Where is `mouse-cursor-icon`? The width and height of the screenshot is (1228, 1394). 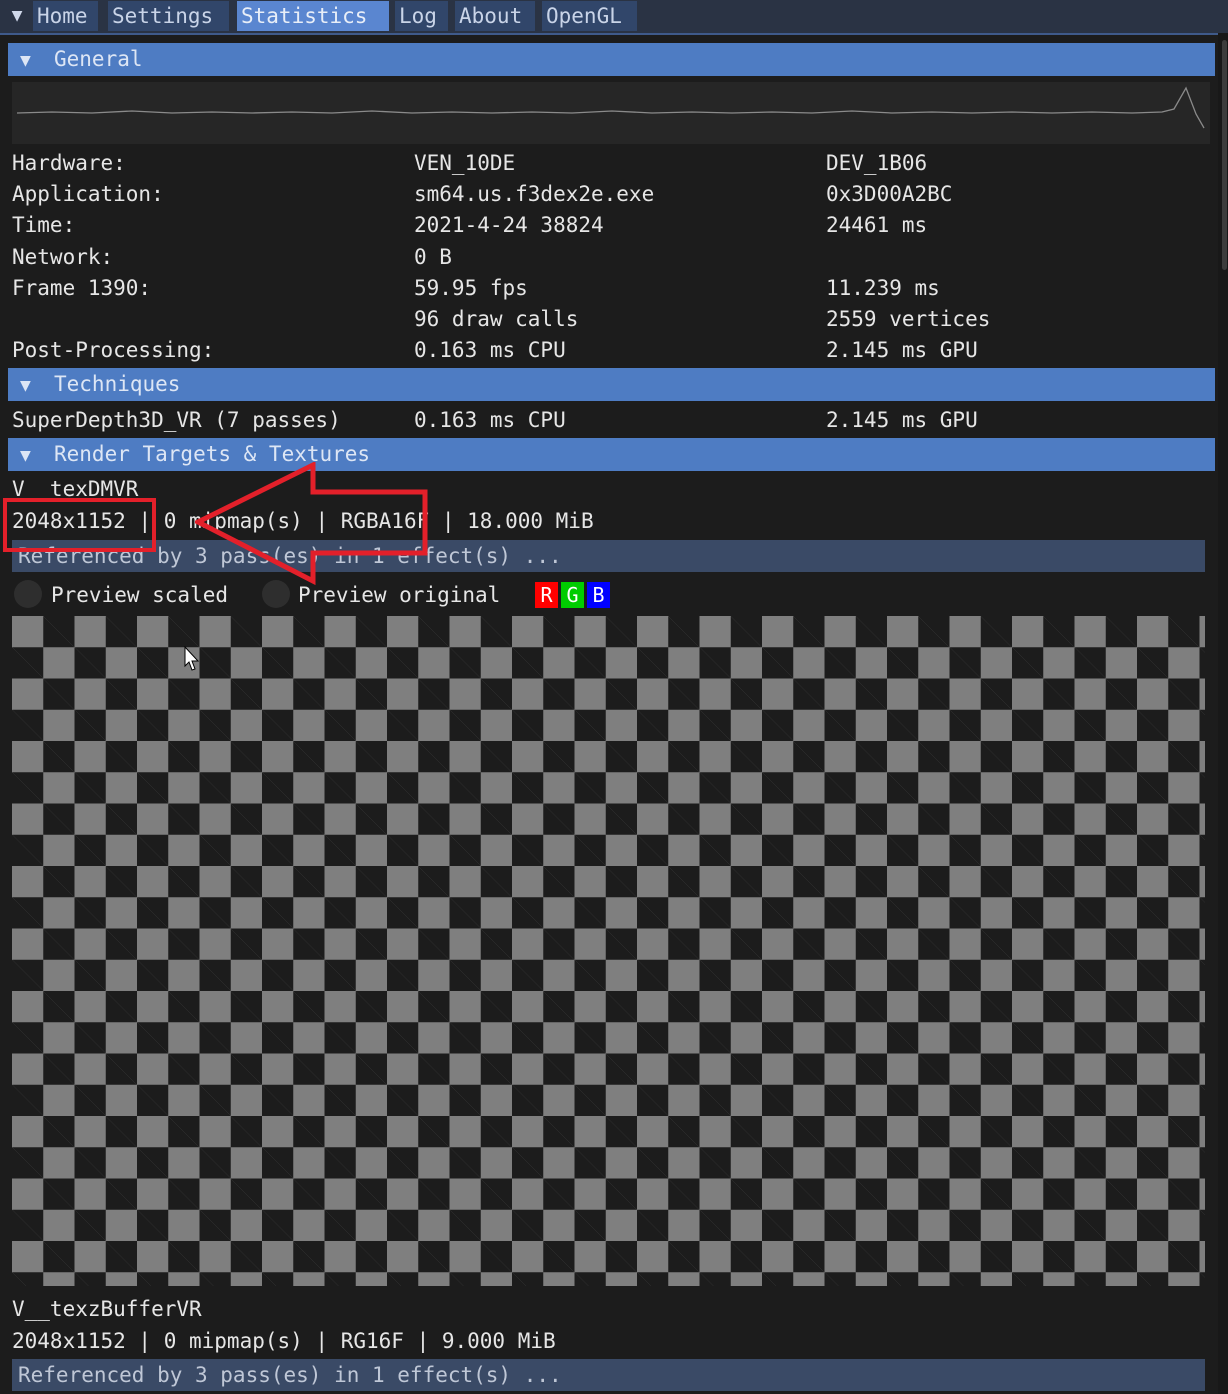
mouse-cursor-icon is located at coordinates (192, 658).